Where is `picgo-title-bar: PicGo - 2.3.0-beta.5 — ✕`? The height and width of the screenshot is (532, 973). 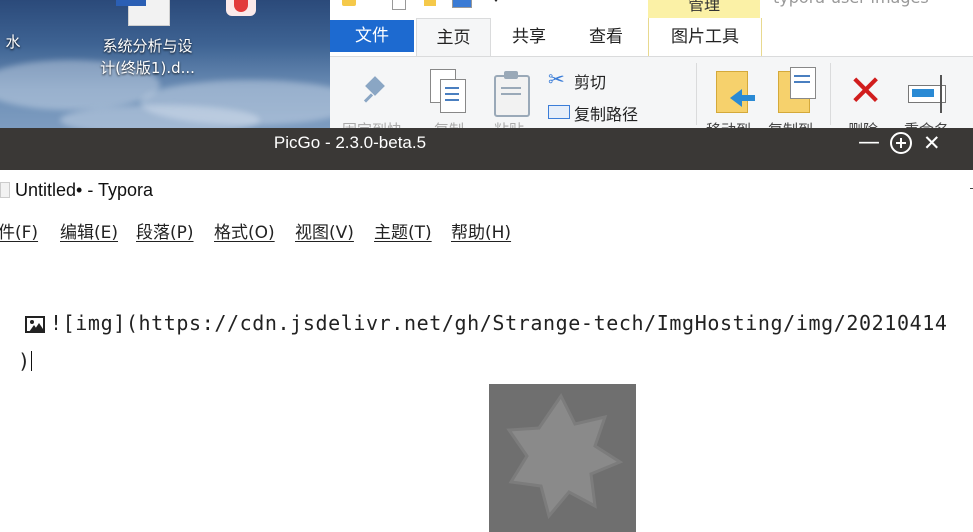 picgo-title-bar: PicGo - 2.3.0-beta.5 — ✕ is located at coordinates (486, 149).